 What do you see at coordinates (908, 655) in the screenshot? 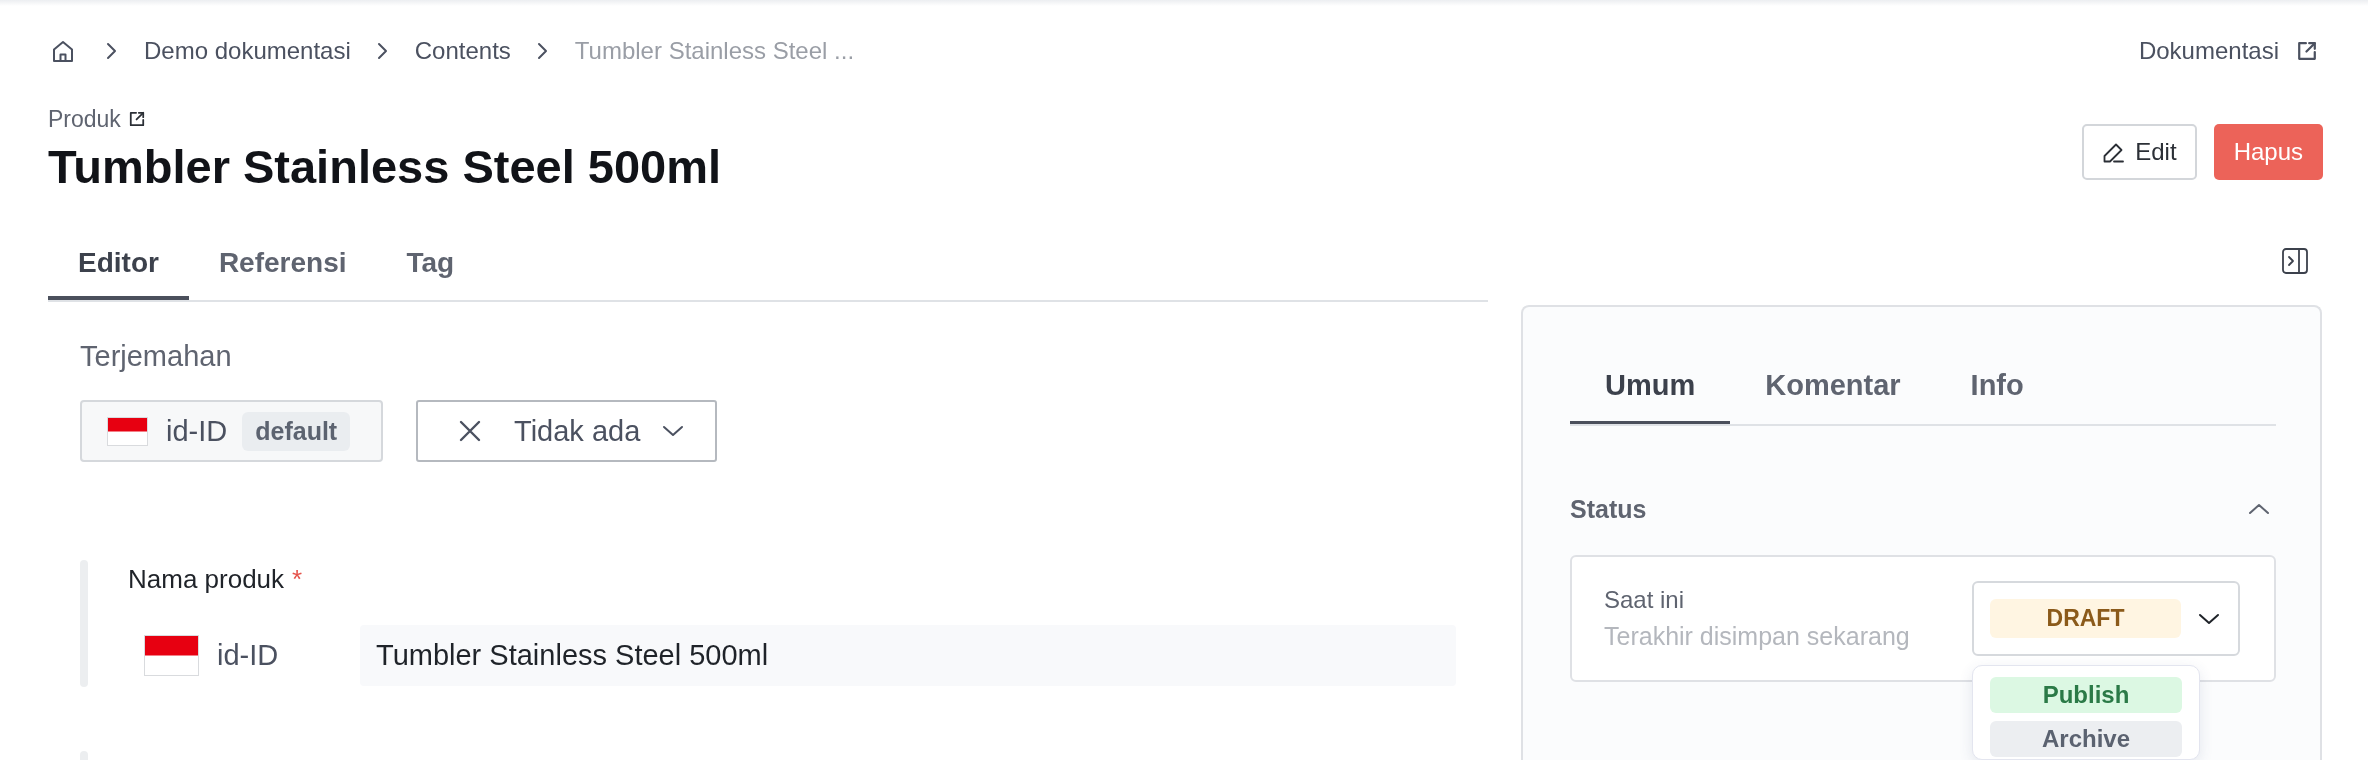
I see `text-input: Tumbler Stainless Steel 500ml` at bounding box center [908, 655].